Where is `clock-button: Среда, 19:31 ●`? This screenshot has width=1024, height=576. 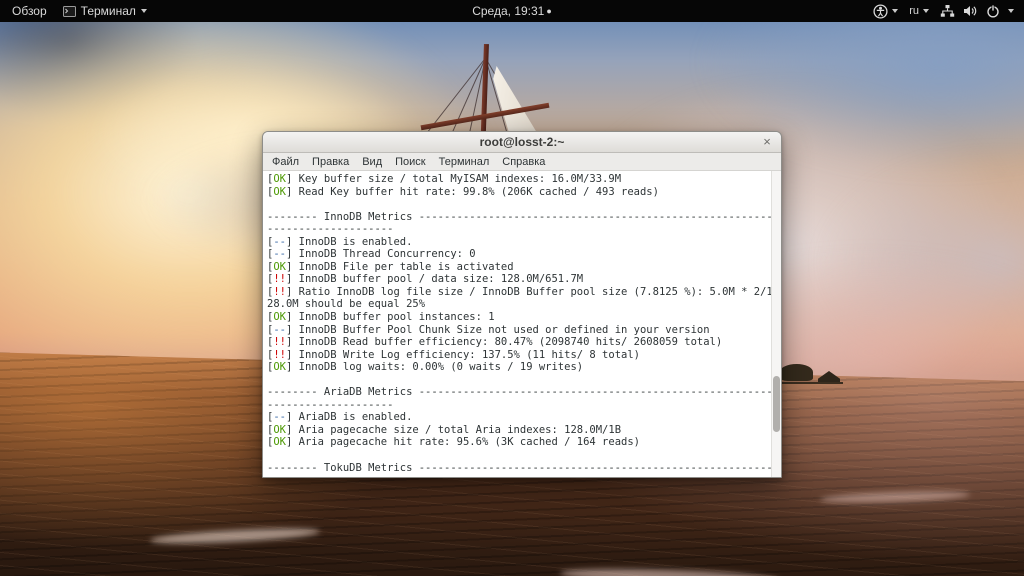
clock-button: Среда, 19:31 ● is located at coordinates (512, 11).